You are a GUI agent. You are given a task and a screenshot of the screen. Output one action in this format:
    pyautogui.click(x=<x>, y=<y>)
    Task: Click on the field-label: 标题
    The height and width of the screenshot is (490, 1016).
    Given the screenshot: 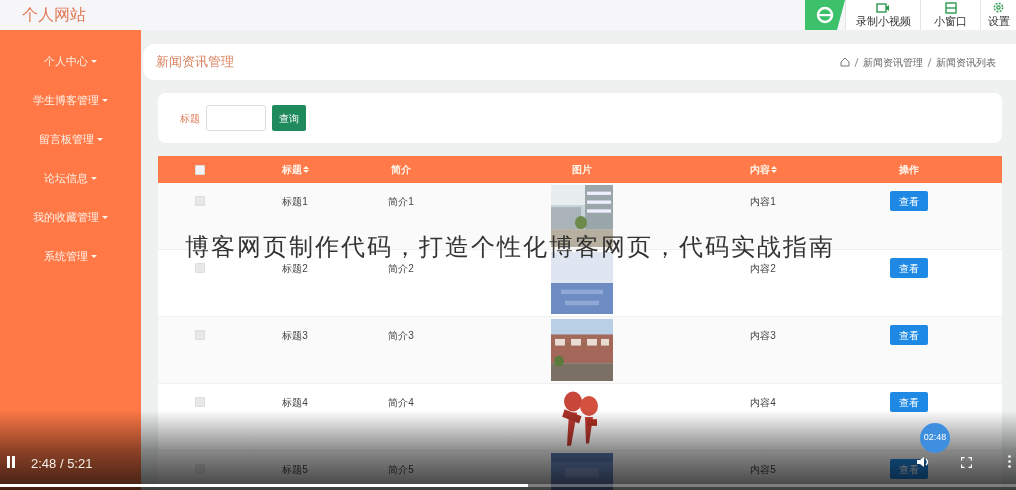 What is the action you would take?
    pyautogui.click(x=190, y=118)
    